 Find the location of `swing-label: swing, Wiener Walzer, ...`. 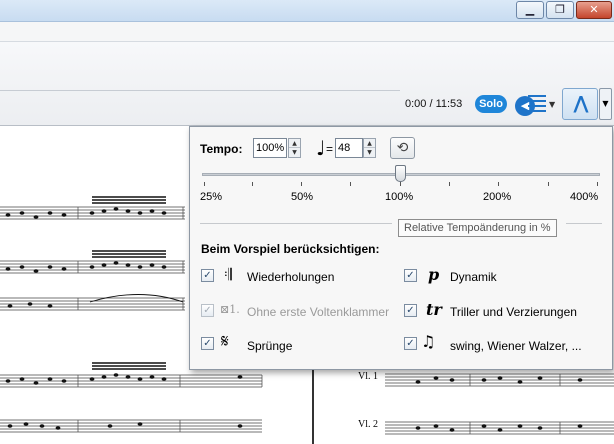

swing-label: swing, Wiener Walzer, ... is located at coordinates (516, 346).